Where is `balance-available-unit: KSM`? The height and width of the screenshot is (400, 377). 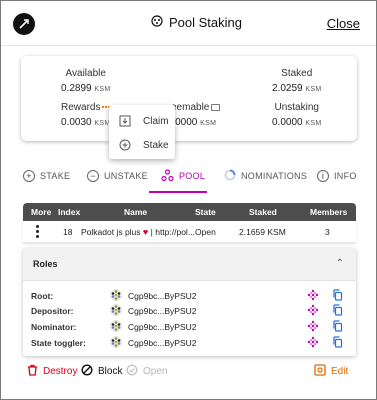
balance-available-unit: KSM is located at coordinates (102, 89).